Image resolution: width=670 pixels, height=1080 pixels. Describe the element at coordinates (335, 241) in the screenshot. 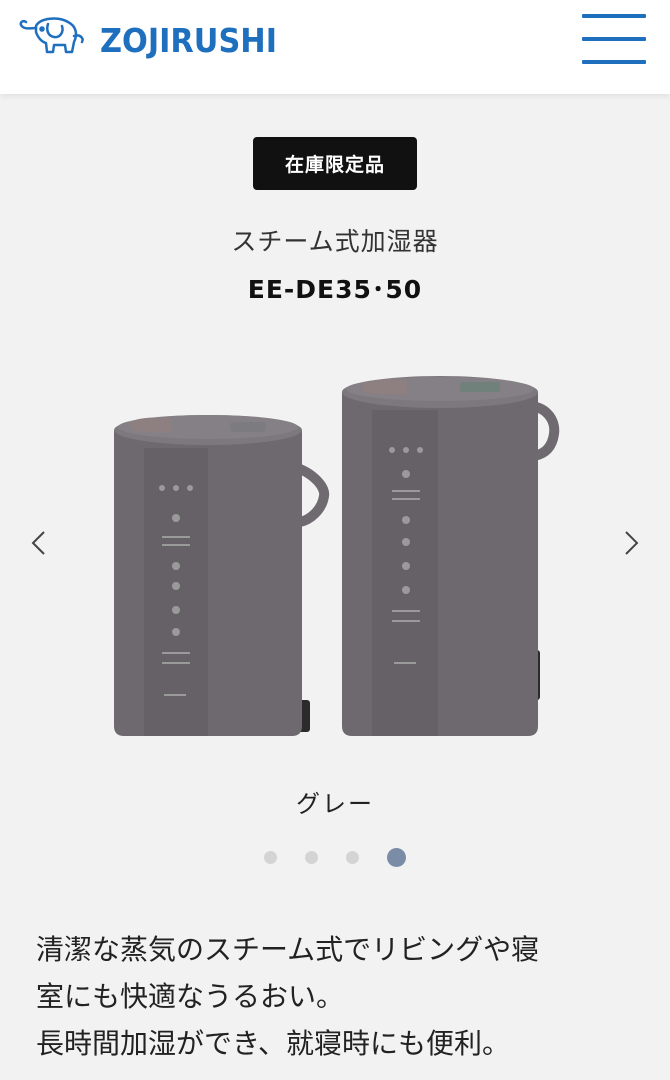

I see `product-category: スチーム式加湿器` at that location.